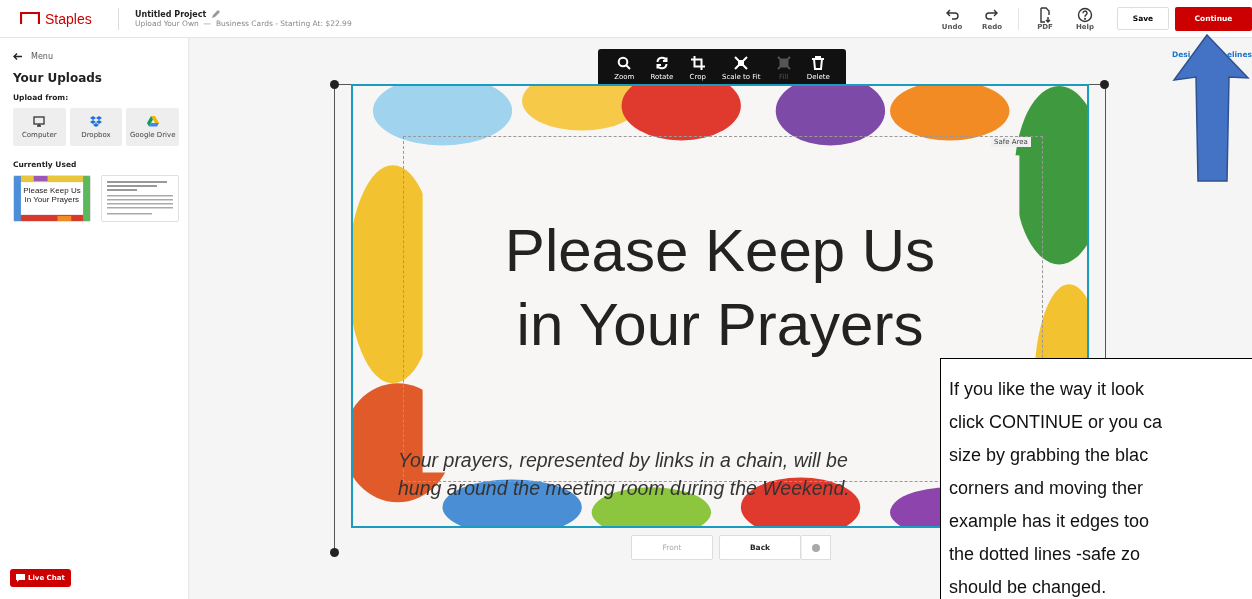 Image resolution: width=1252 pixels, height=599 pixels. I want to click on card-headline: Please Keep Us, so click(720, 251).